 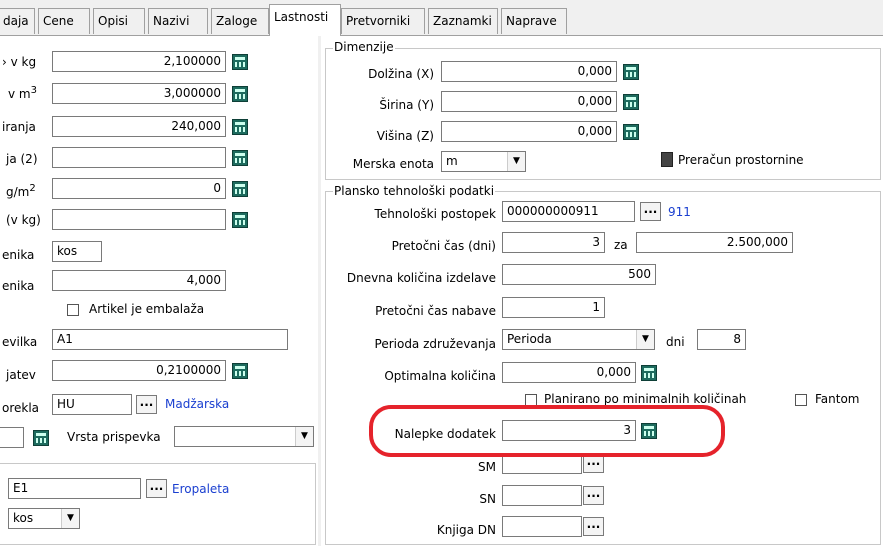 I want to click on ja2-label: ja (2), so click(x=22, y=159).